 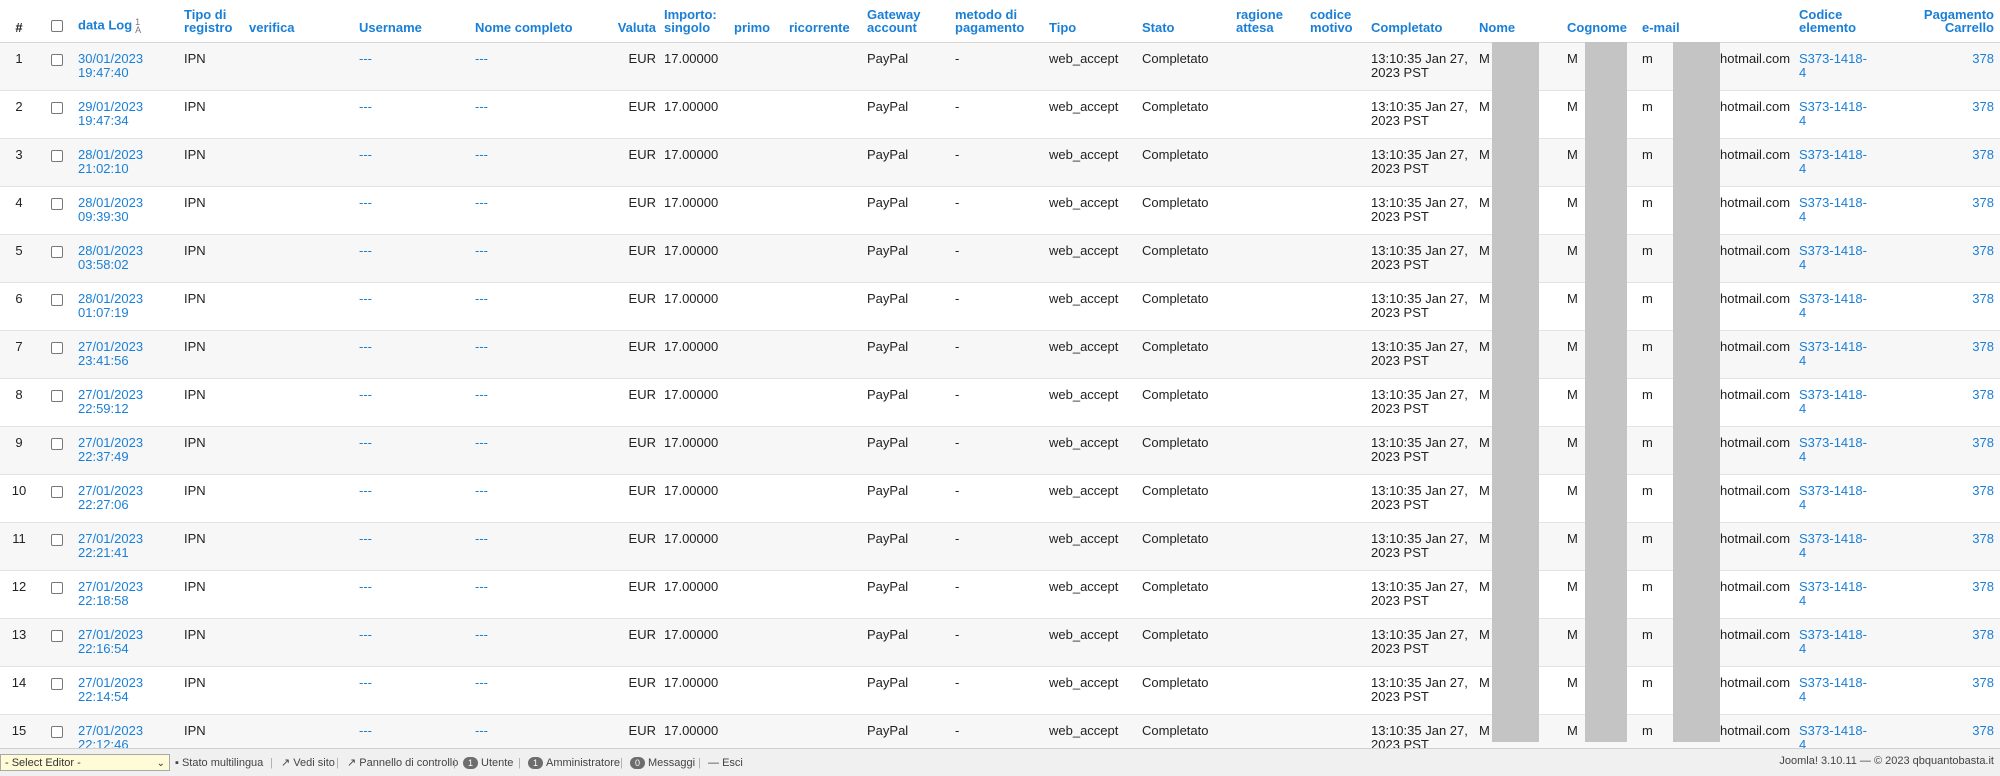 I want to click on column-header-data-log-label: data Log, so click(x=105, y=24).